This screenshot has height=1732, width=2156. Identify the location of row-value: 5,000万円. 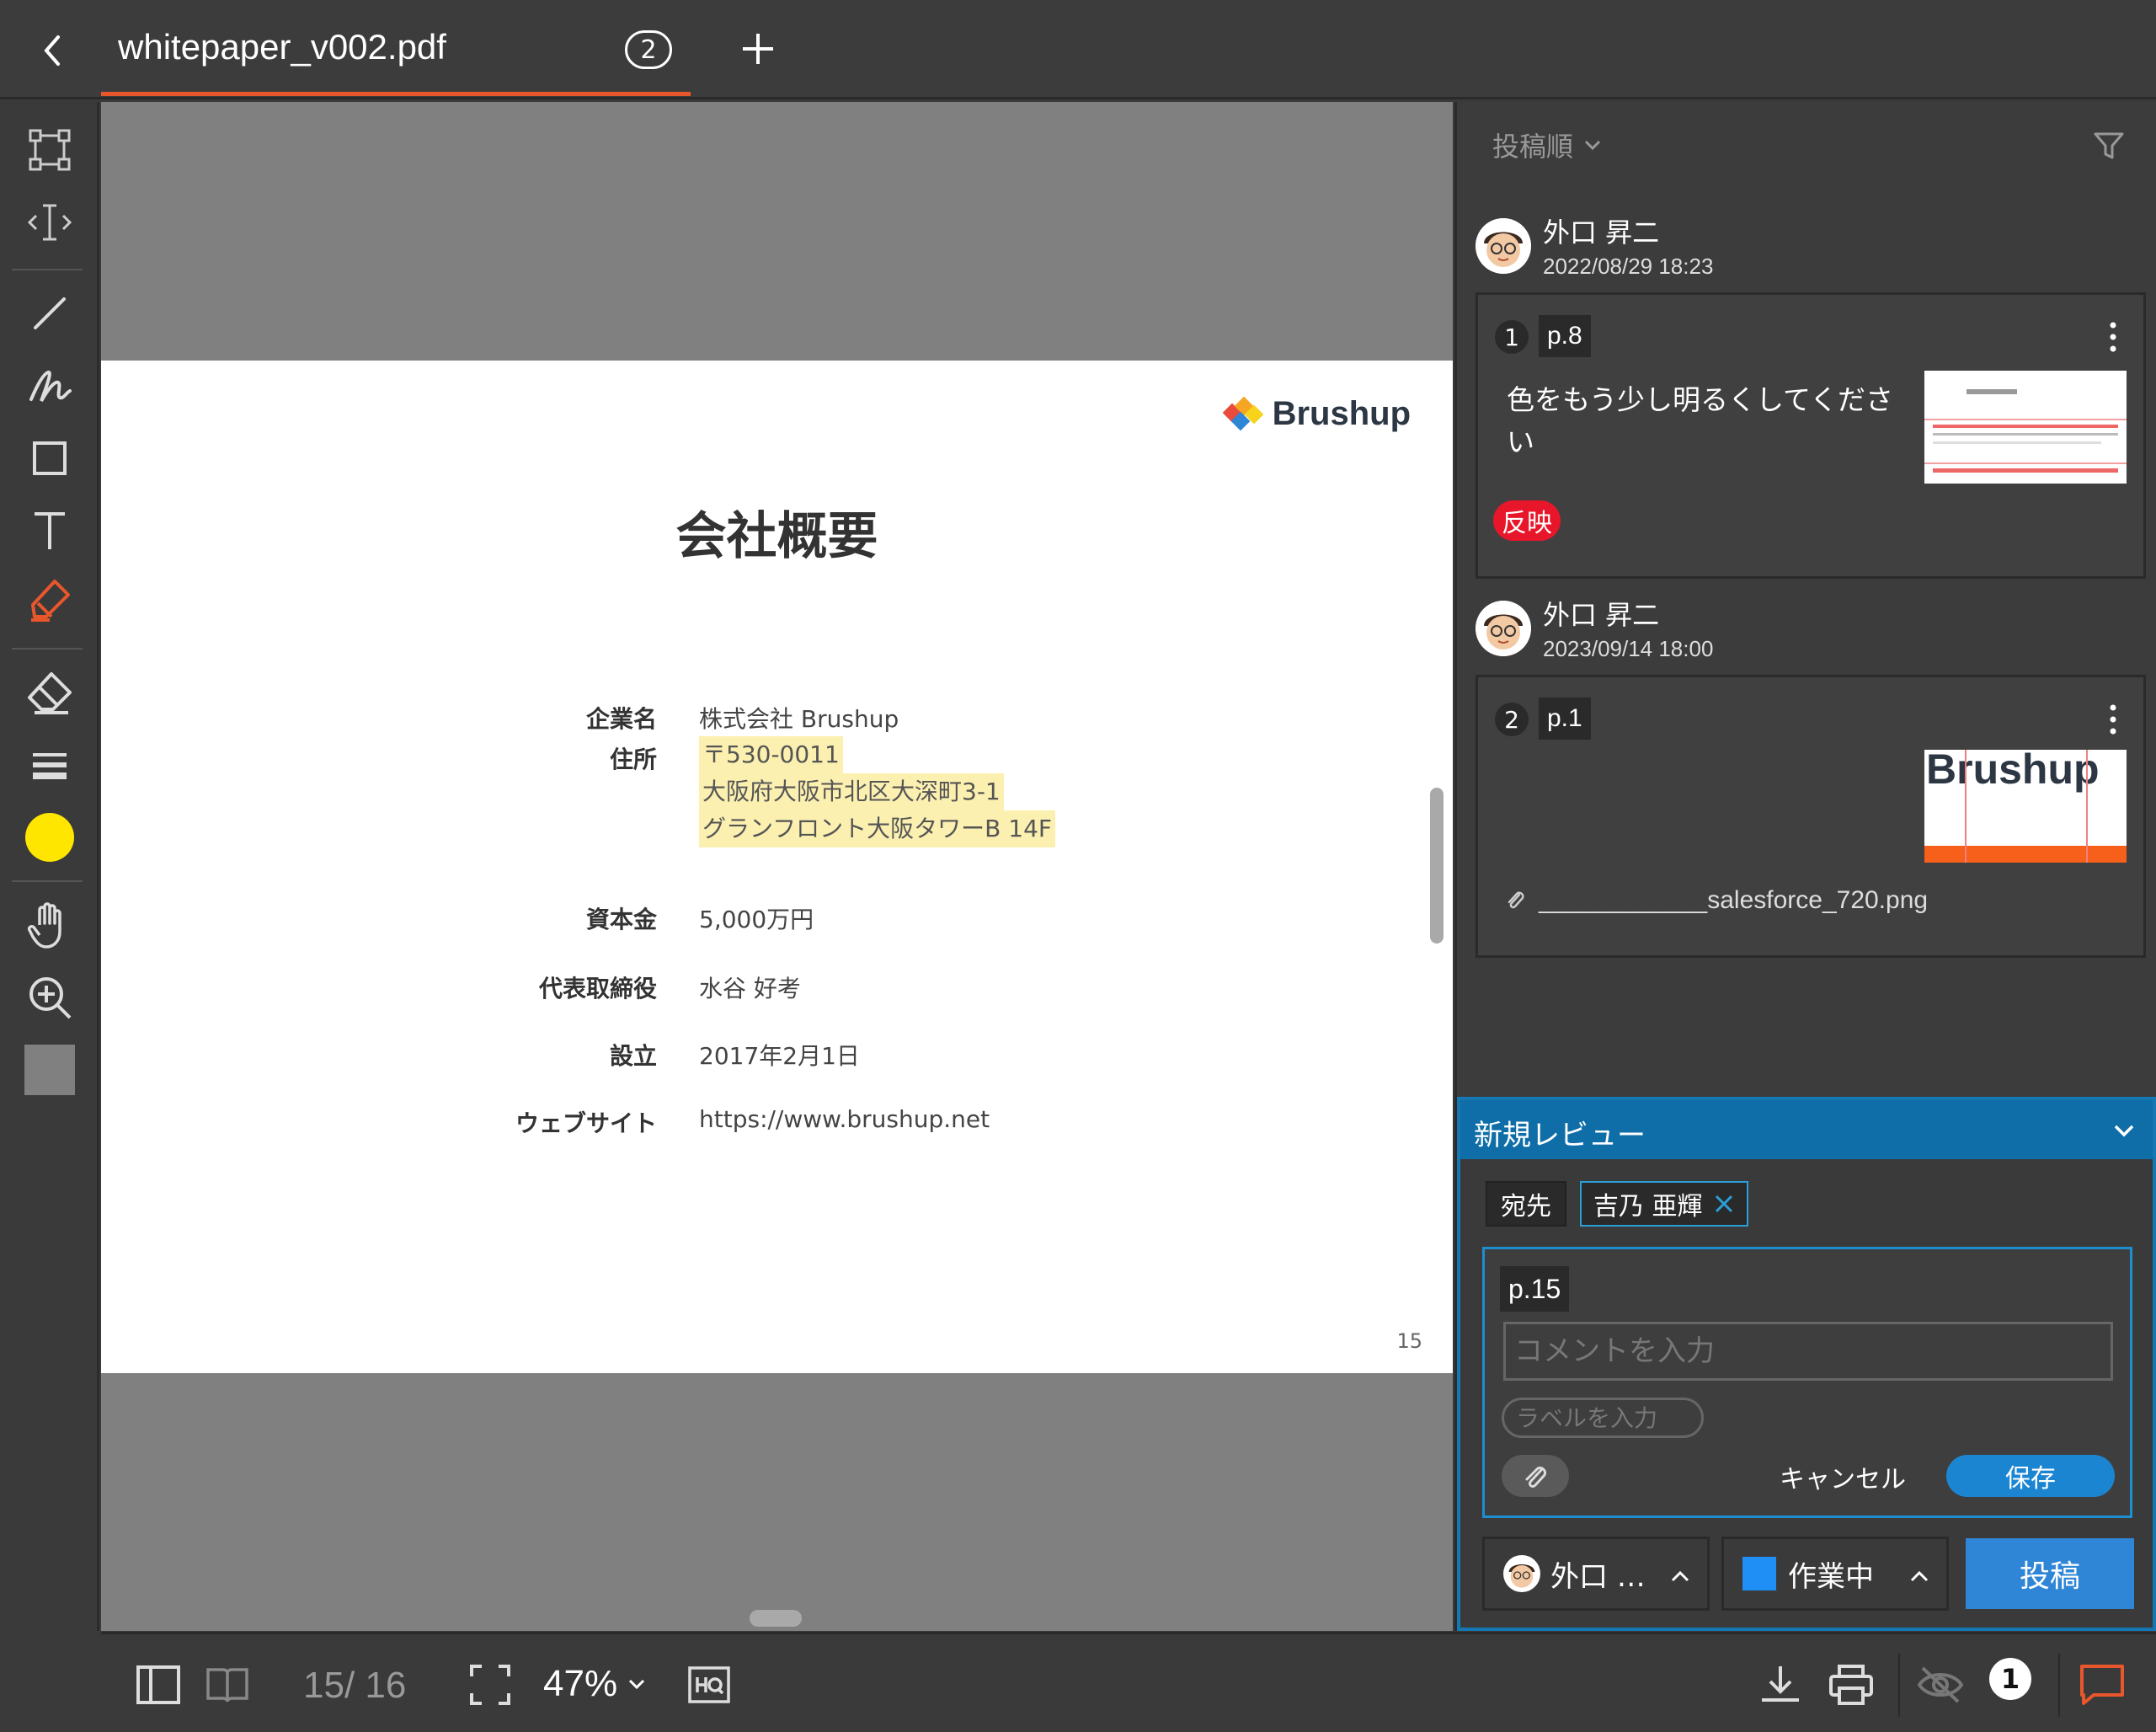
(756, 919).